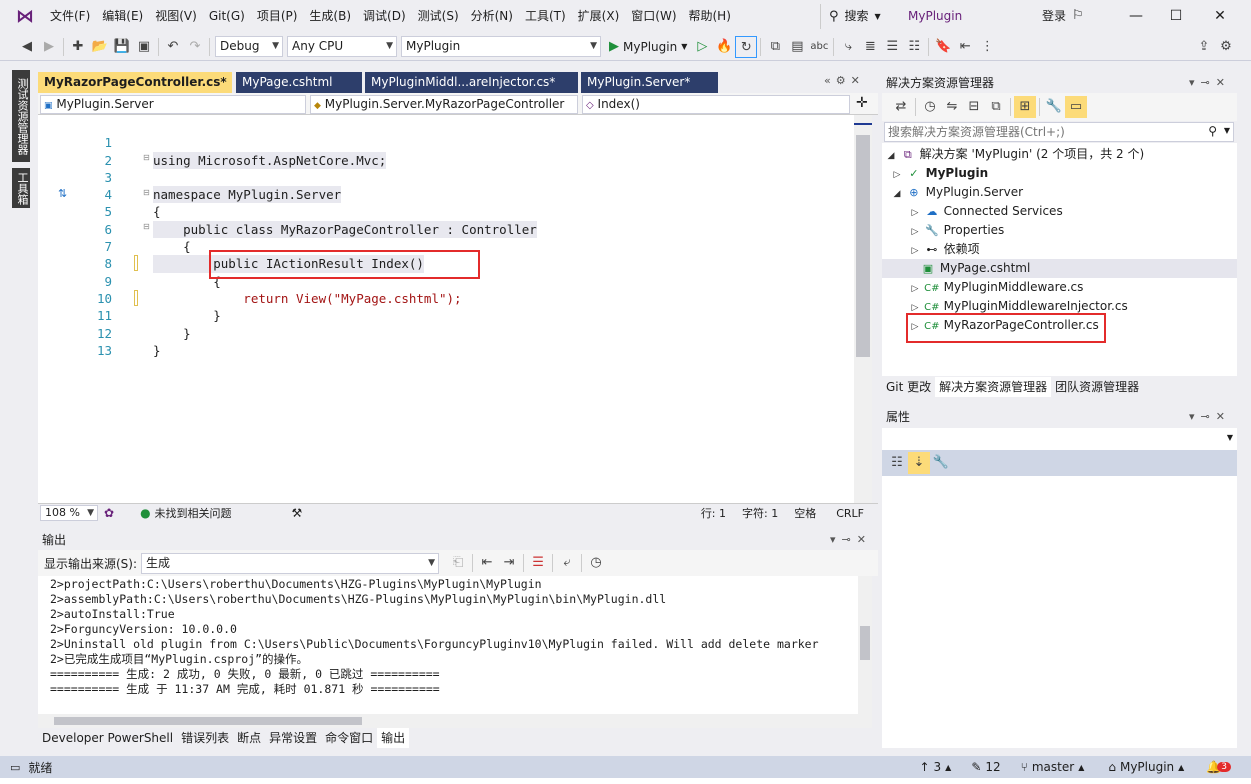 The image size is (1251, 784). I want to click on menu-build: 生成(B), so click(330, 16).